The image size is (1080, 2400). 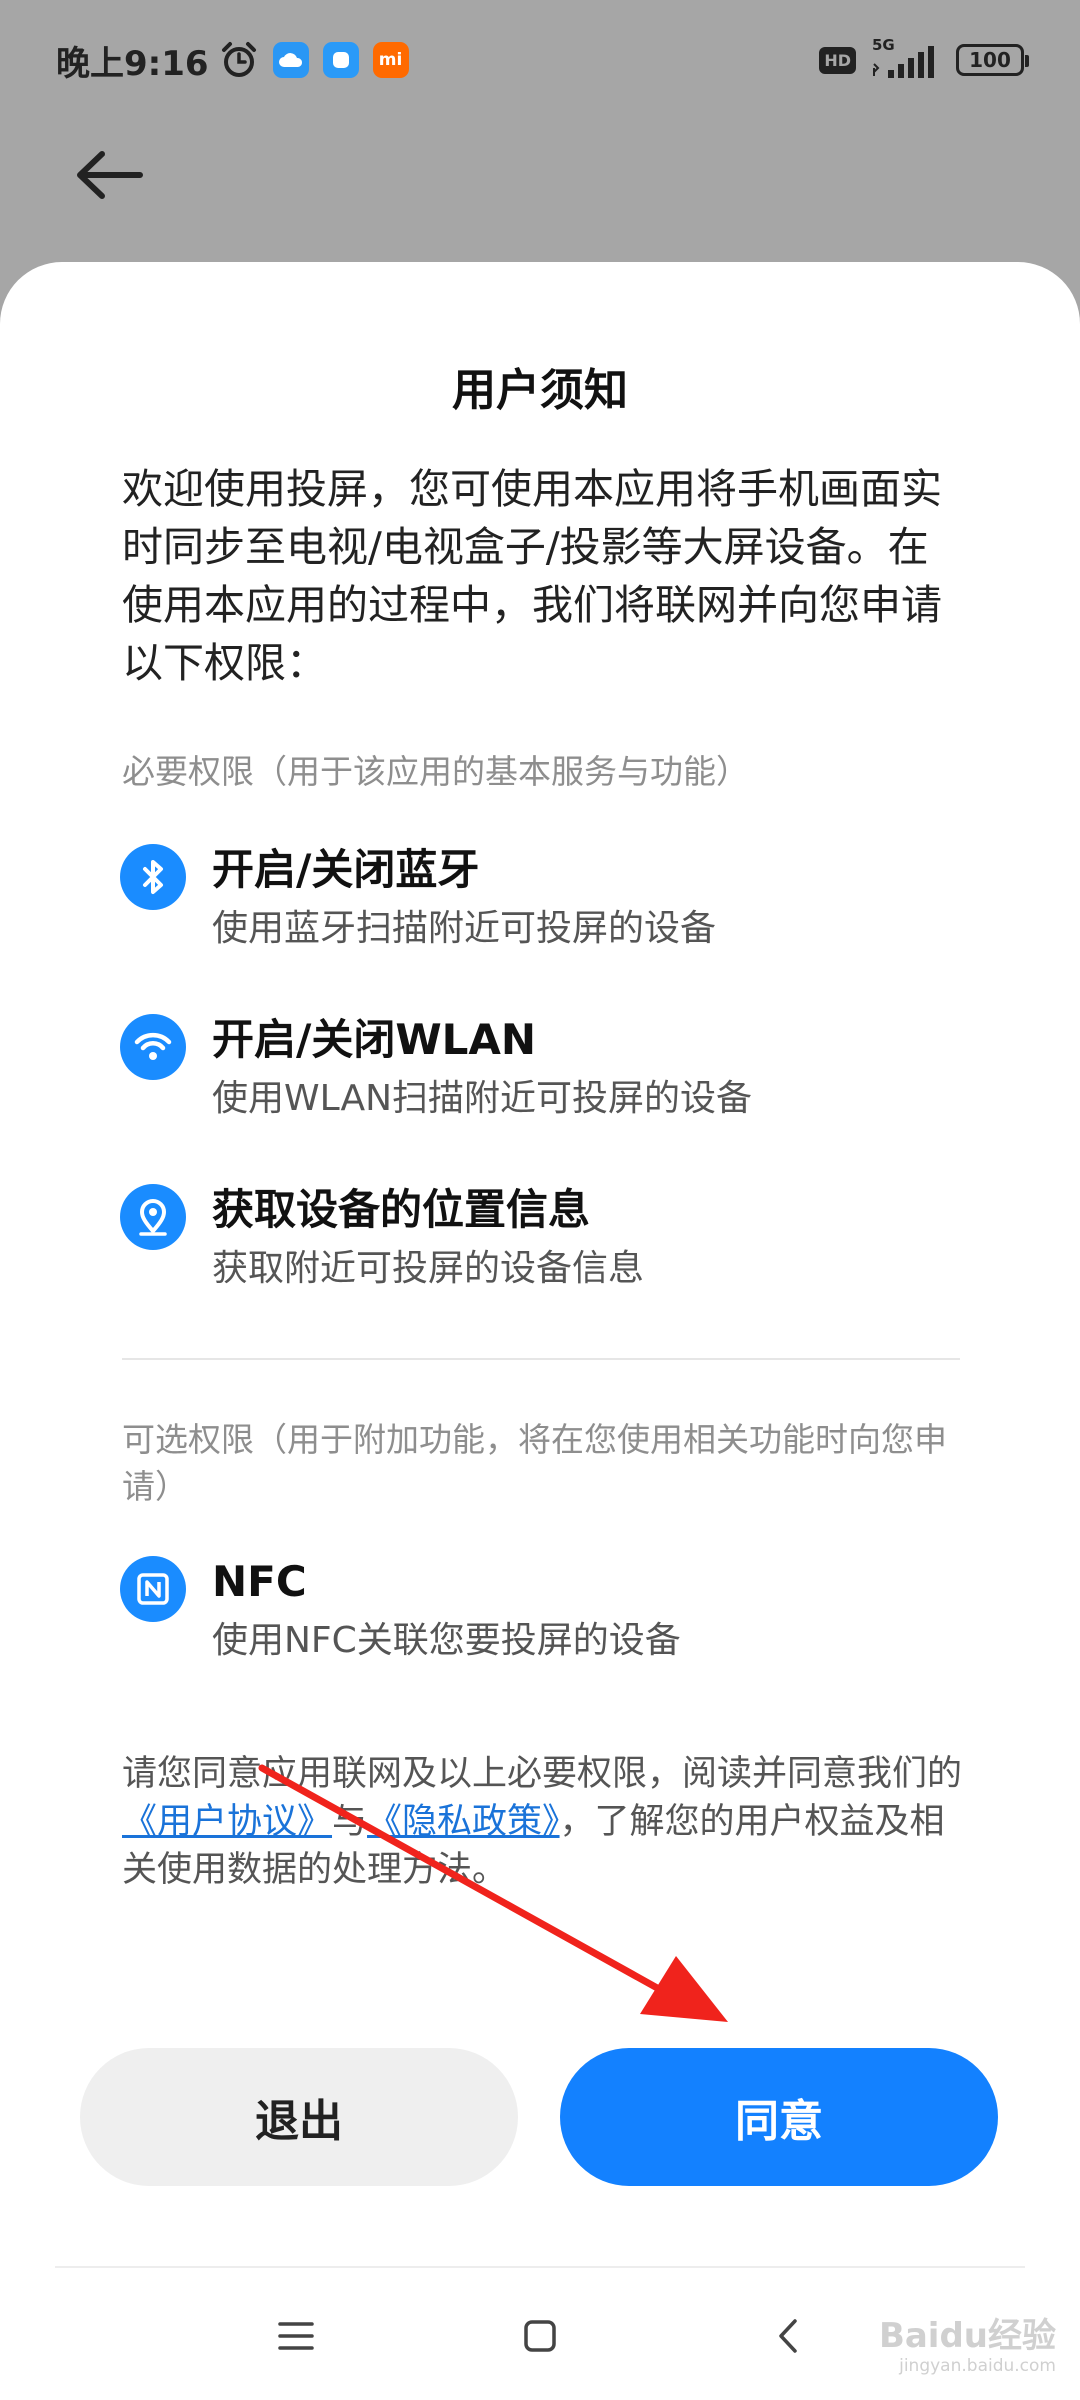 What do you see at coordinates (540, 390) in the screenshot?
I see `sheet-title: 用户须知` at bounding box center [540, 390].